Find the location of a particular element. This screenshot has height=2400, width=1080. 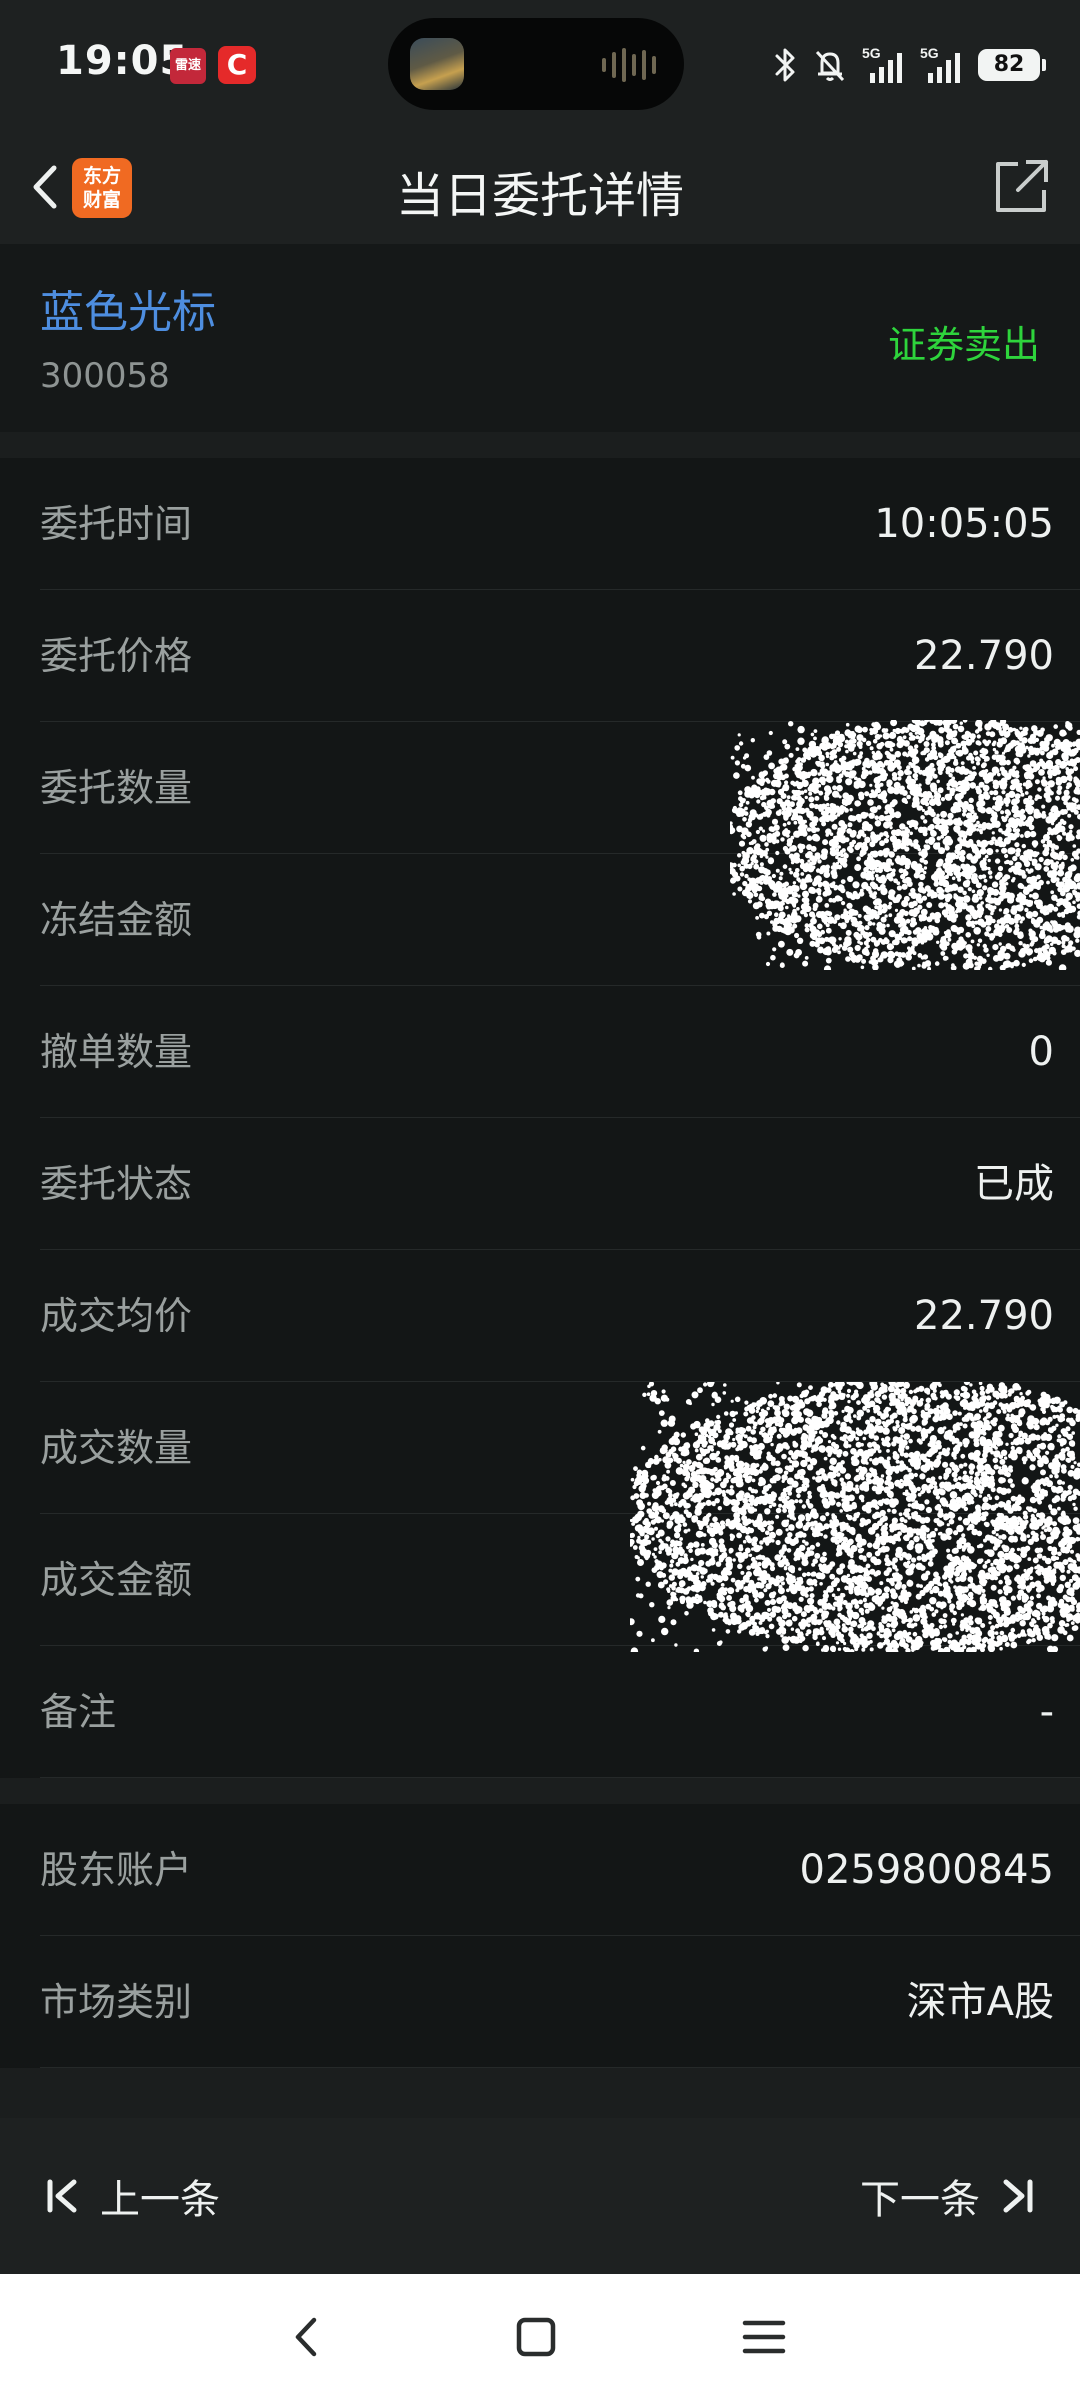

audio-wave-icon is located at coordinates (629, 65).